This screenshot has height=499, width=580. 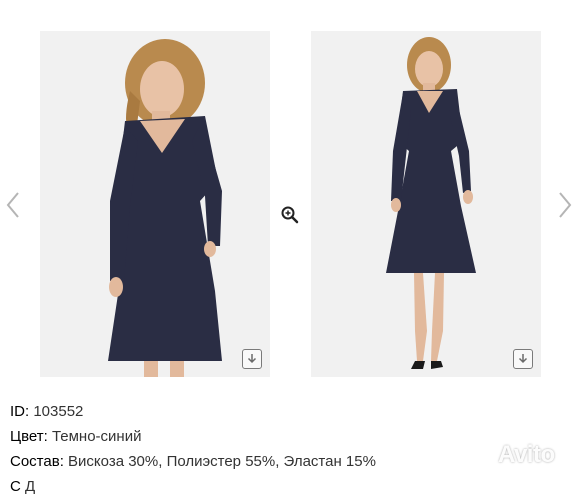 I want to click on id-value: 103552, so click(x=58, y=411).